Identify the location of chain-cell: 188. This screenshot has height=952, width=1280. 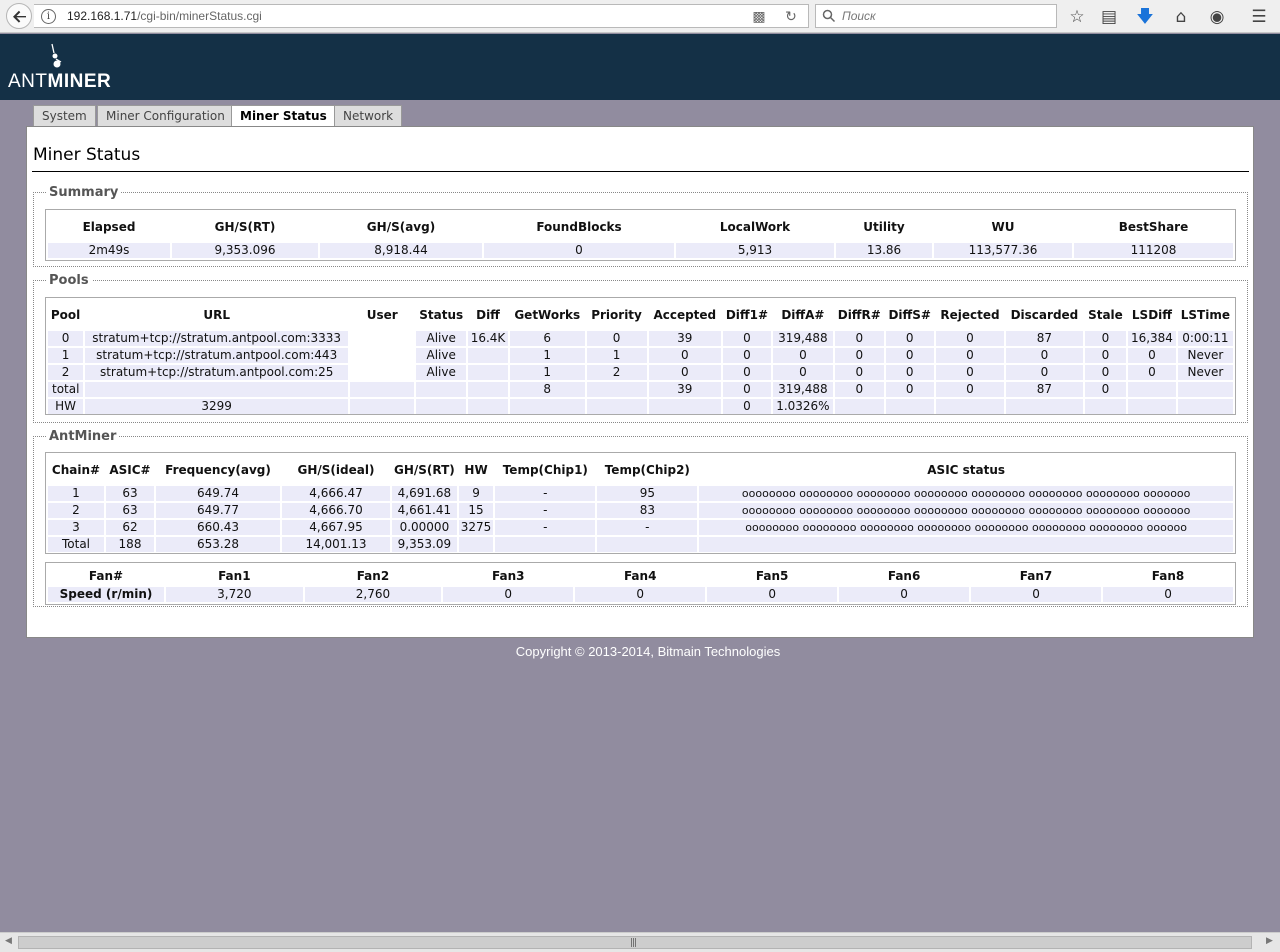
(130, 544).